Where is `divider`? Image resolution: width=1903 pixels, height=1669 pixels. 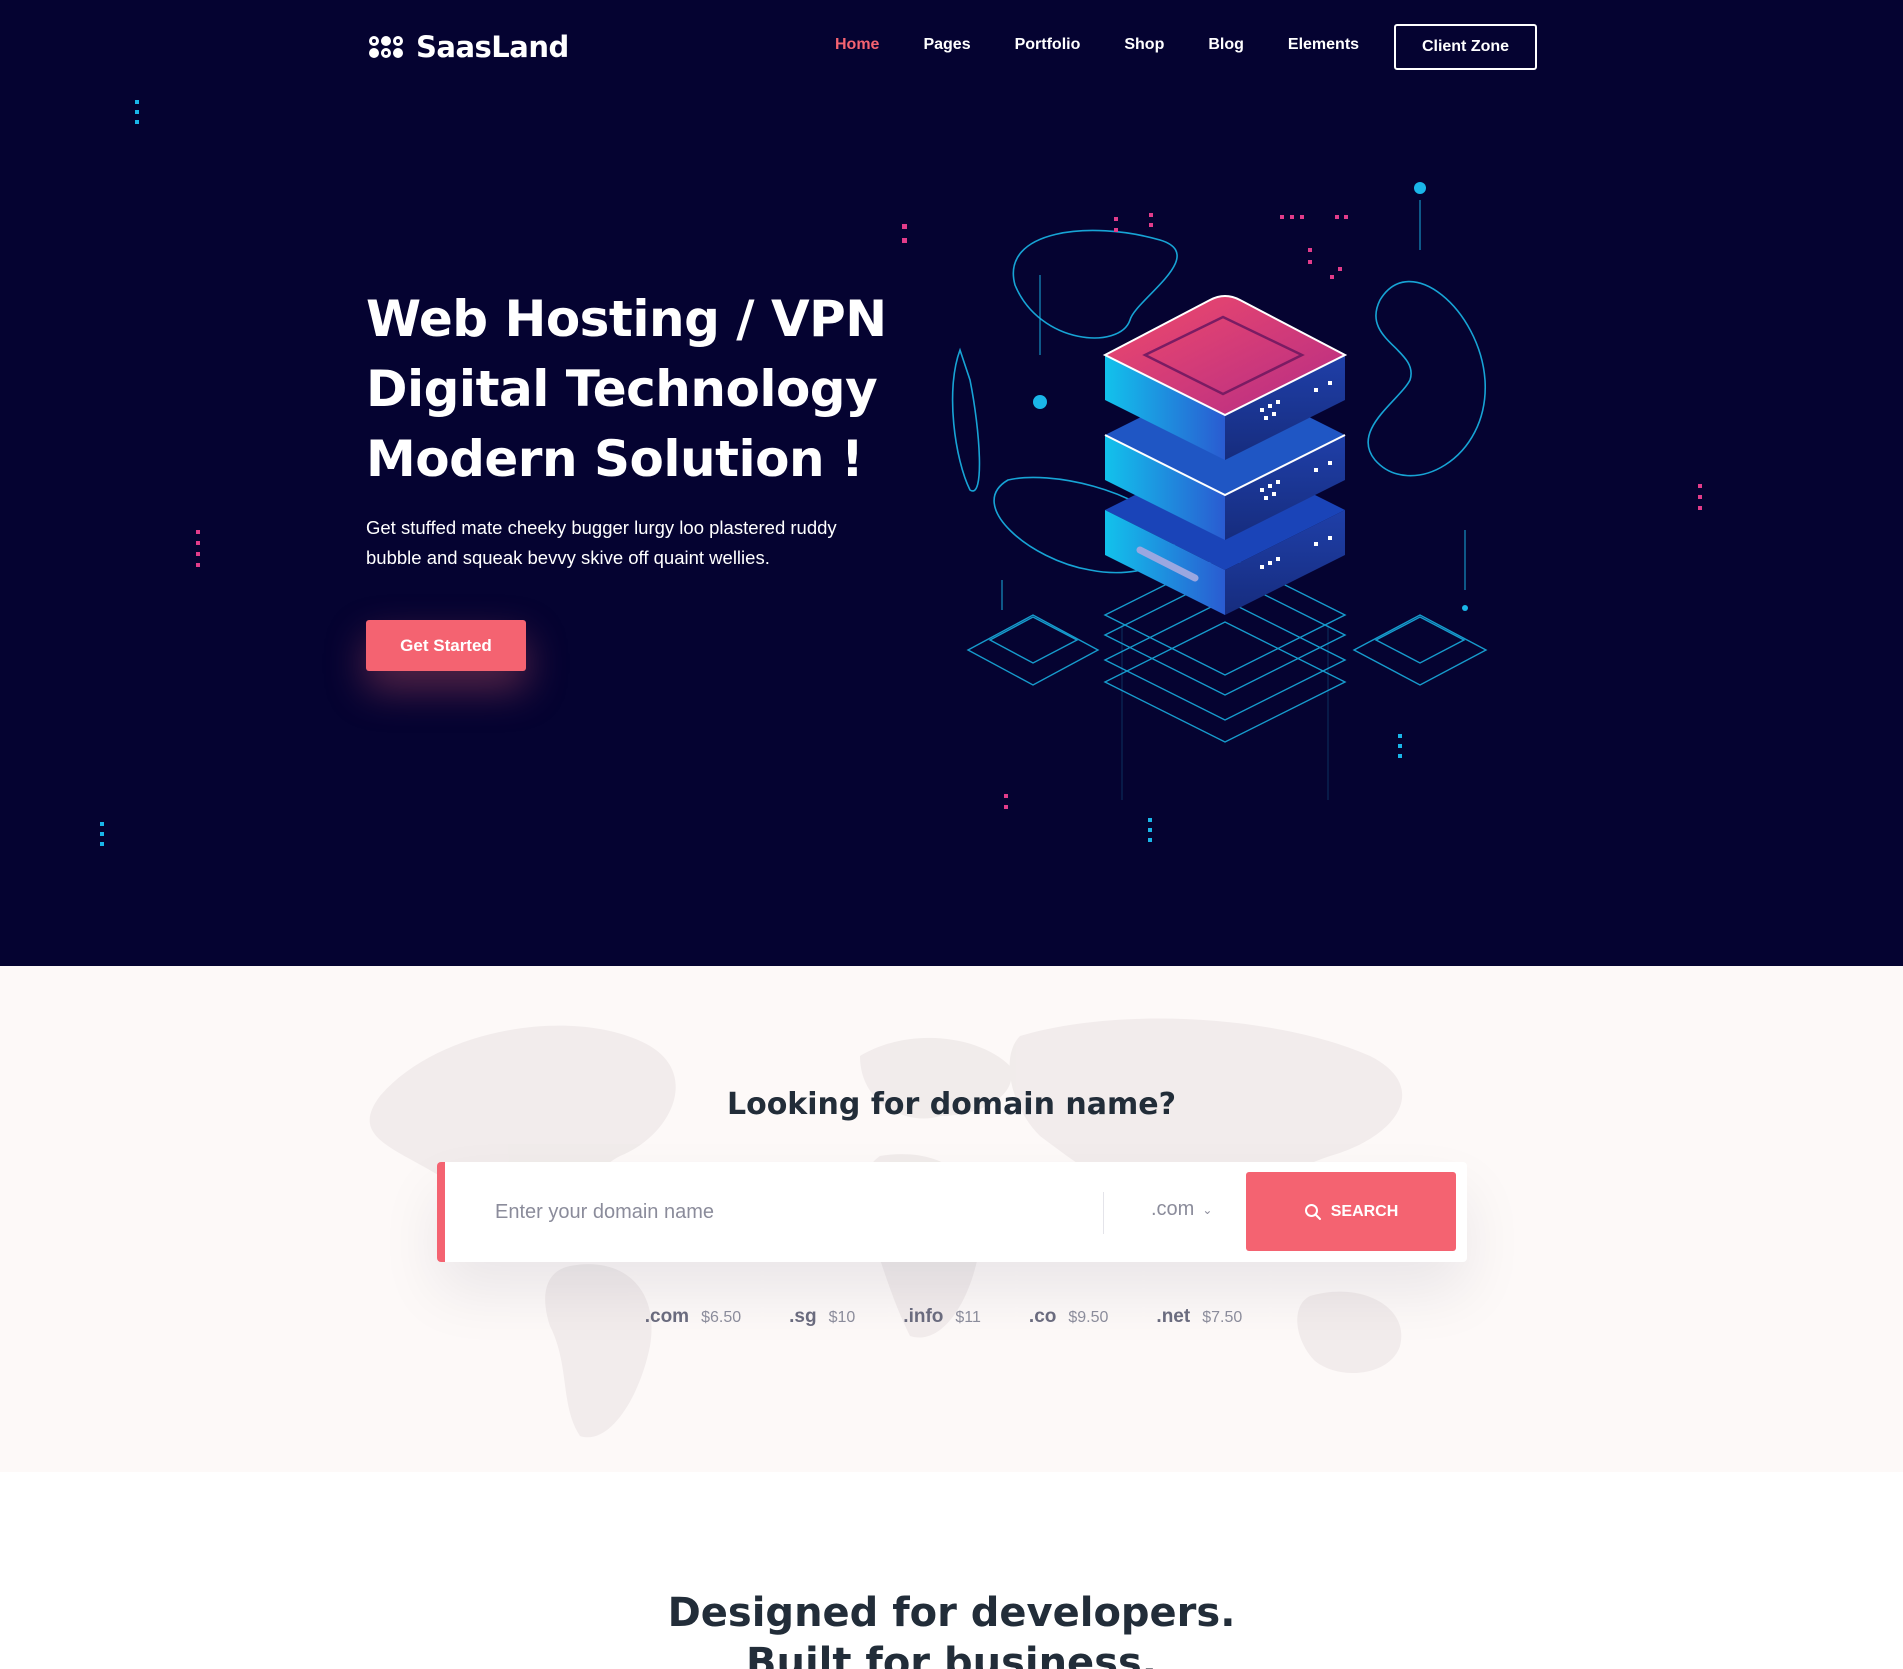
divider is located at coordinates (1103, 1213).